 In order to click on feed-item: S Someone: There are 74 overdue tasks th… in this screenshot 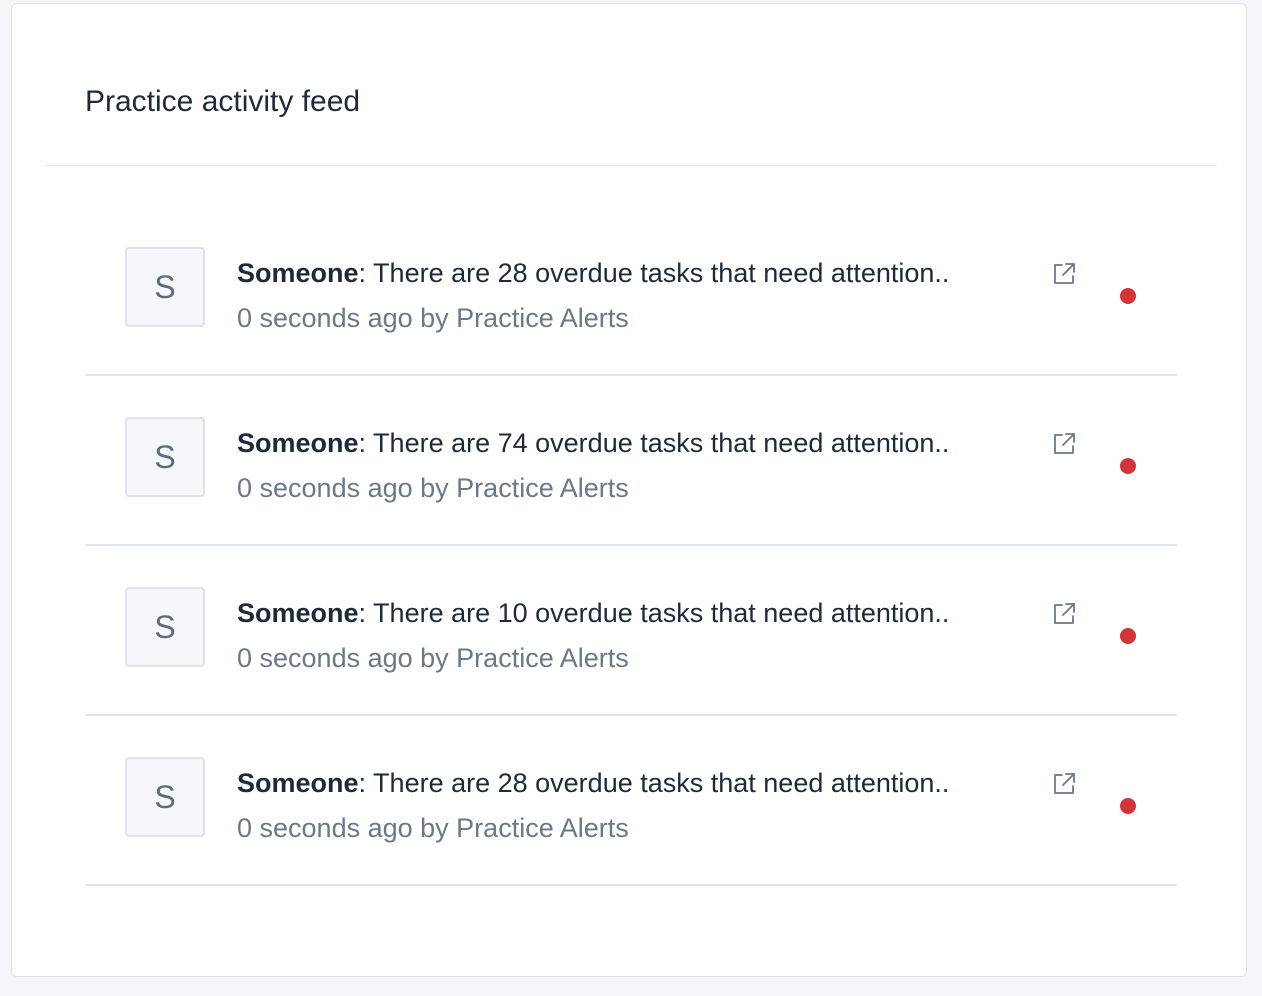, I will do `click(631, 461)`.